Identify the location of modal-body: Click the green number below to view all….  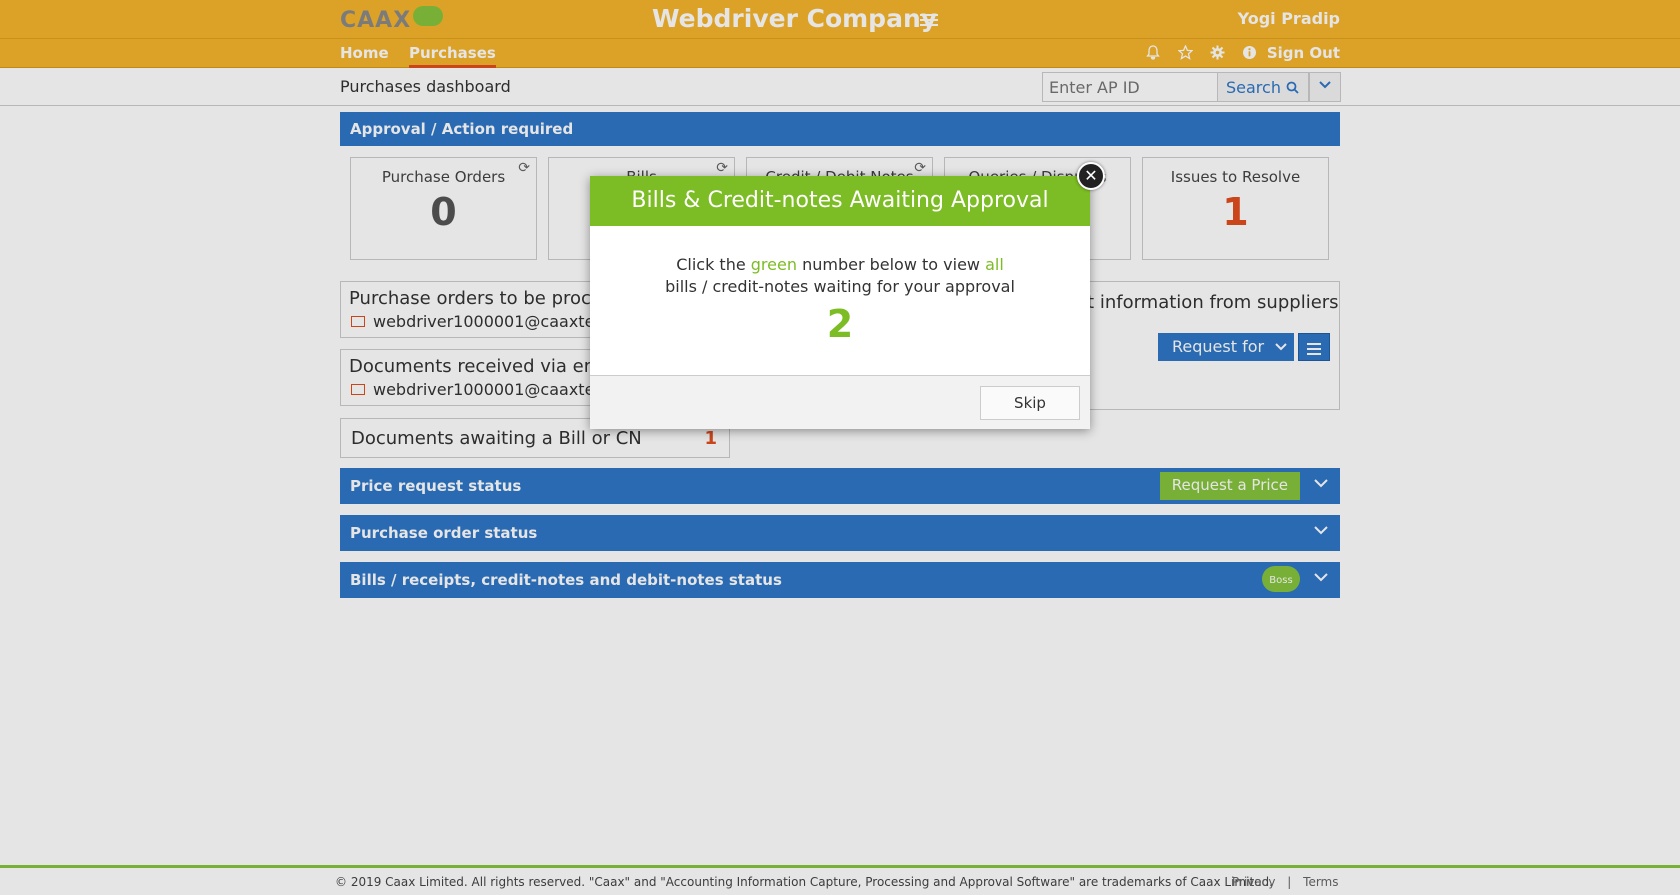
(840, 301).